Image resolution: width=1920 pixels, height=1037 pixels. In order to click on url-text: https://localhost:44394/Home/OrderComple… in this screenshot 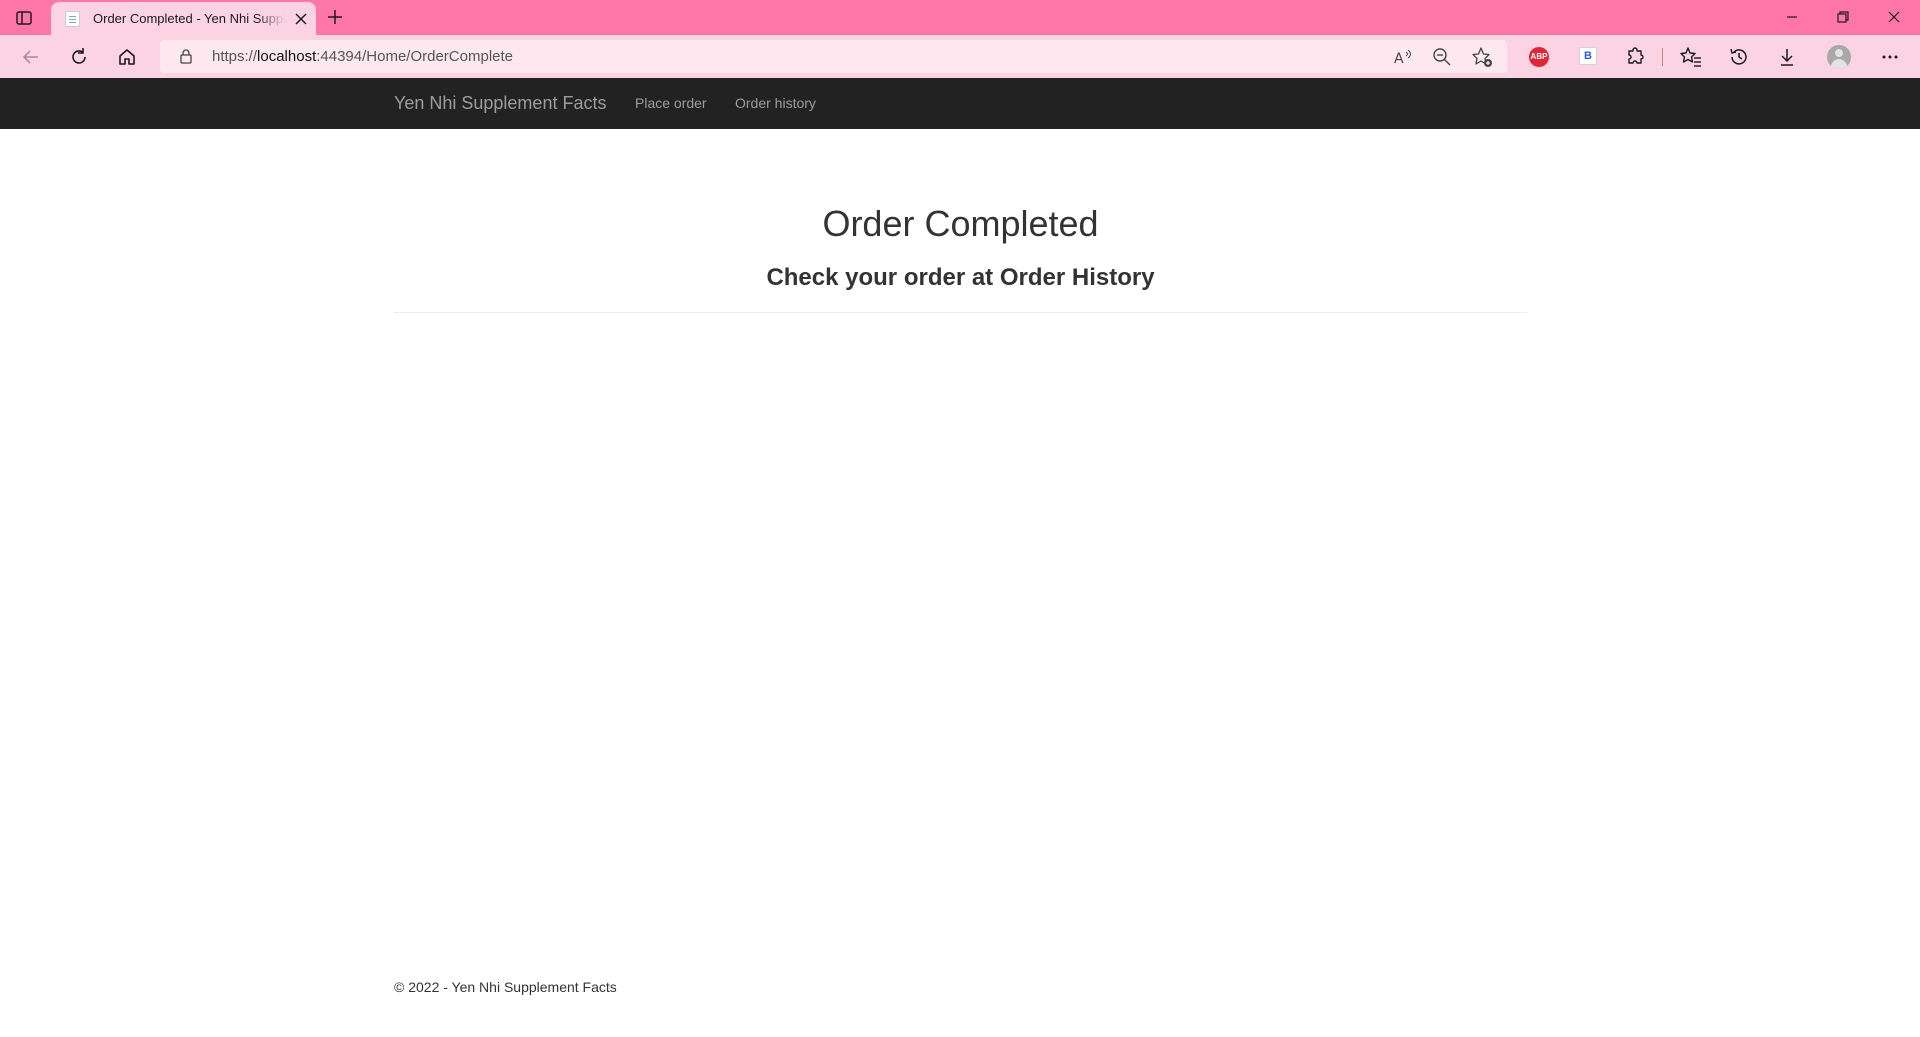, I will do `click(362, 56)`.